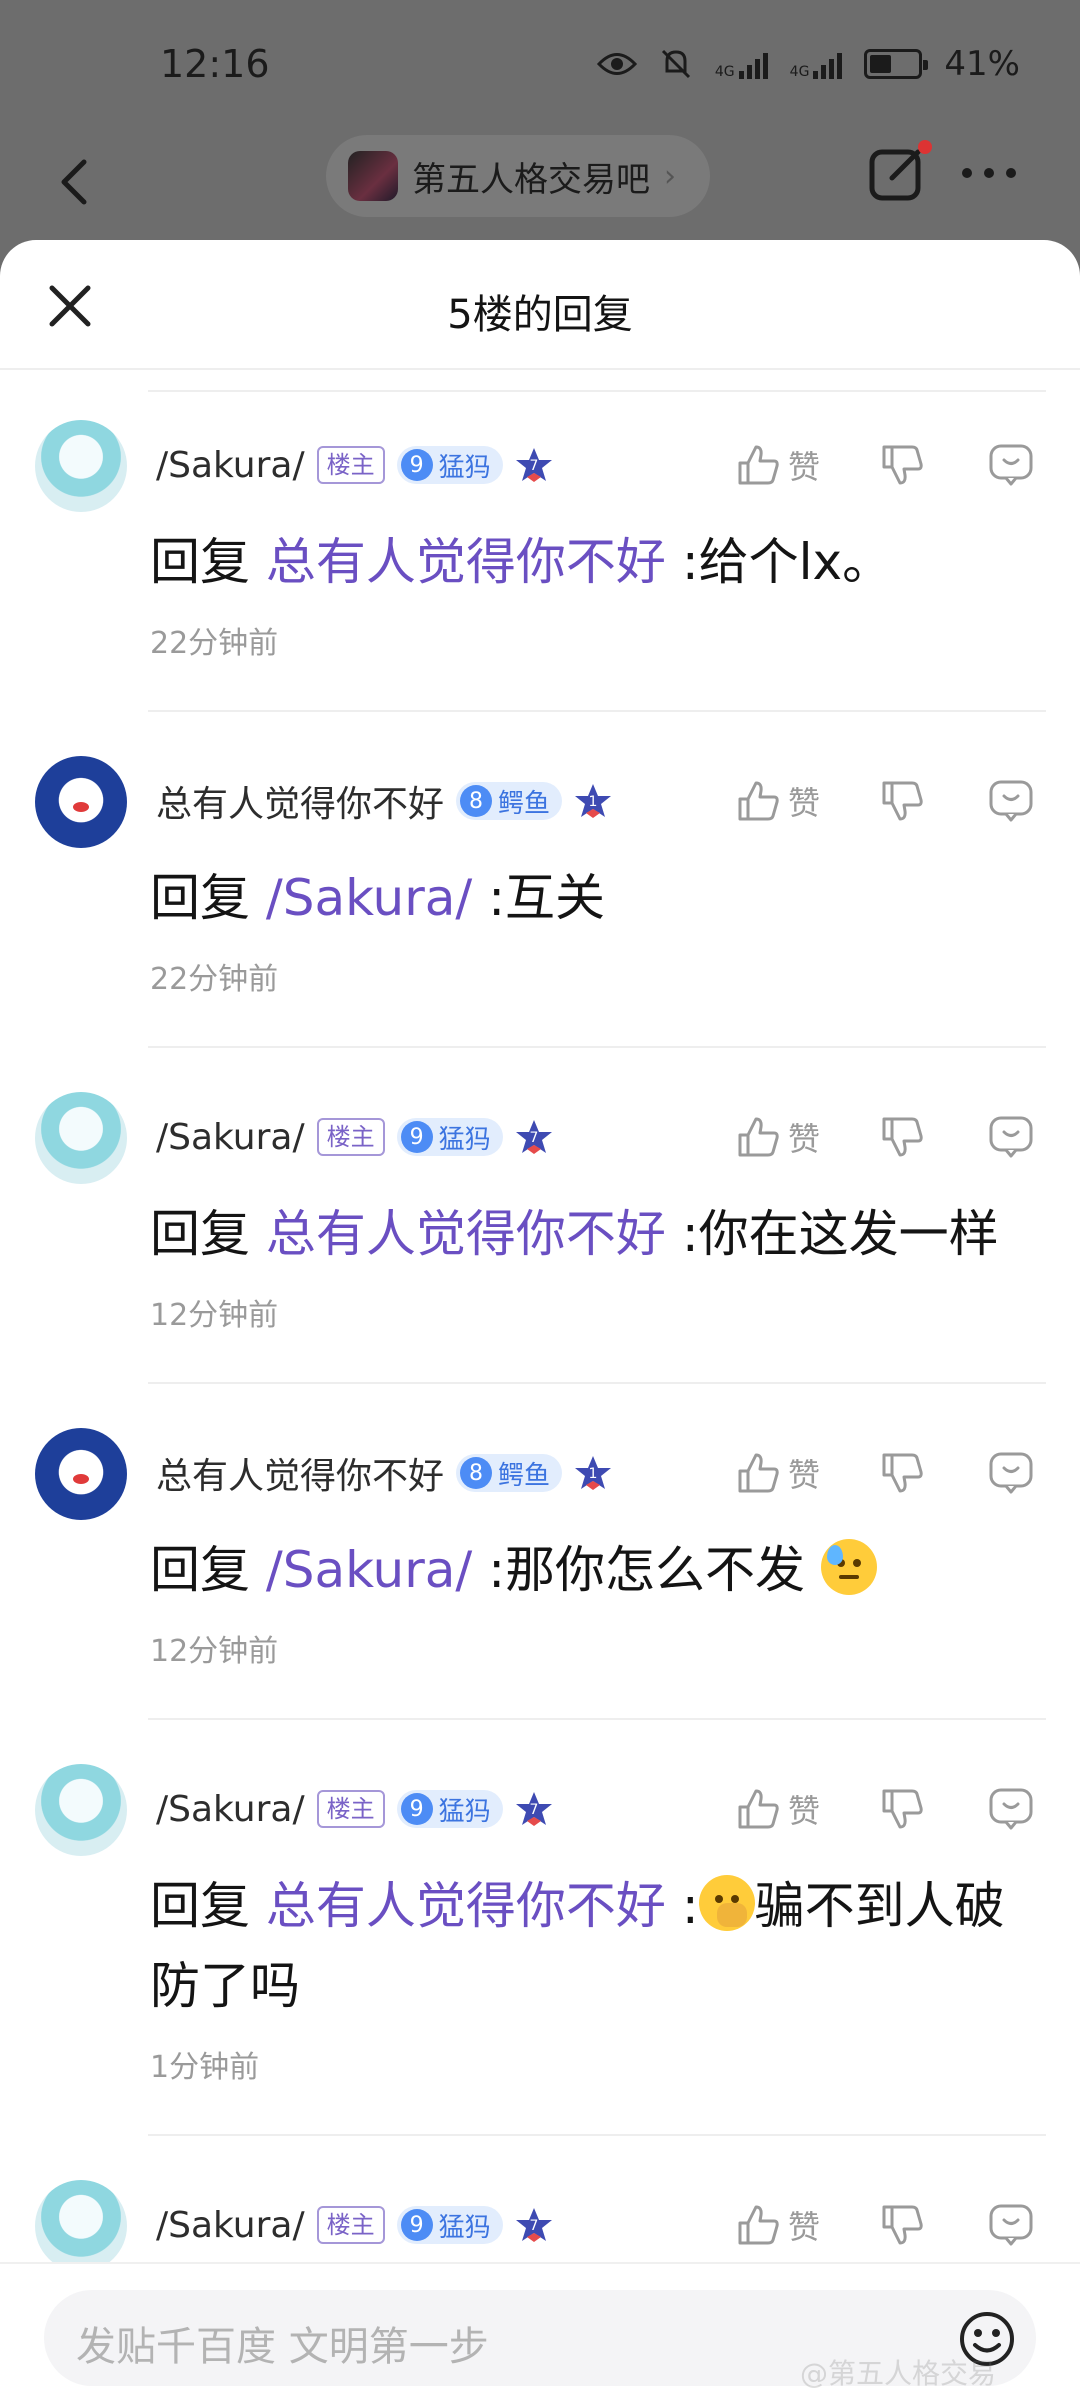  What do you see at coordinates (896, 64) in the screenshot?
I see `battery-icon` at bounding box center [896, 64].